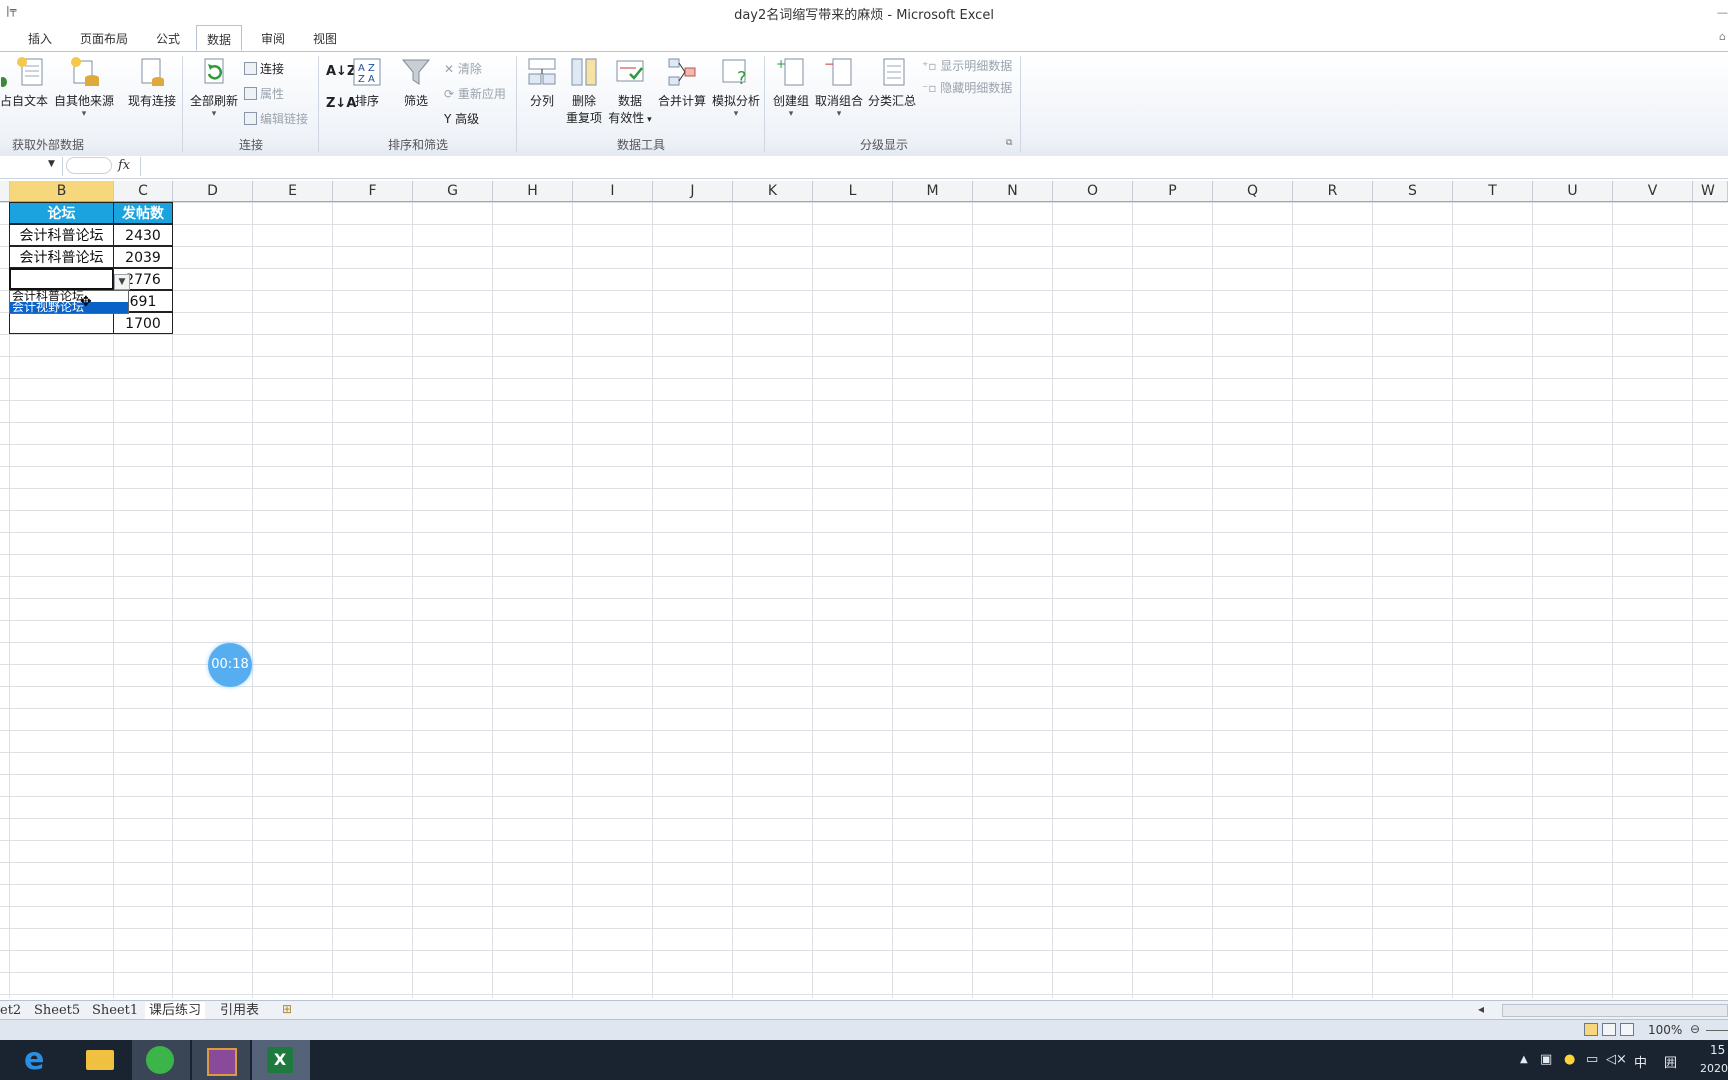 This screenshot has height=1080, width=1728. Describe the element at coordinates (461, 118) in the screenshot. I see `advanced-filter-button: Y 高级` at that location.